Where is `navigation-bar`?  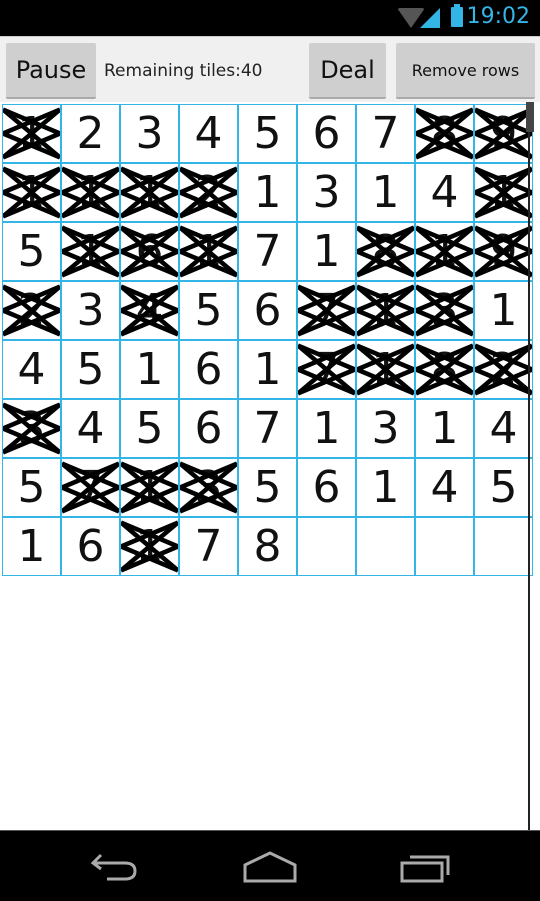
navigation-bar is located at coordinates (270, 865).